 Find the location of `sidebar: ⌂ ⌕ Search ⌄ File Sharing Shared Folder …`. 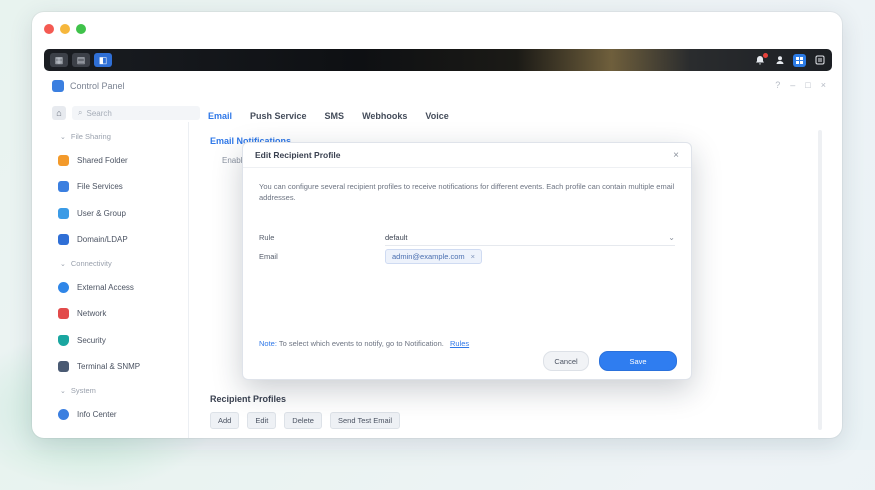

sidebar: ⌂ ⌕ Search ⌄ File Sharing Shared Folder … is located at coordinates (126, 272).